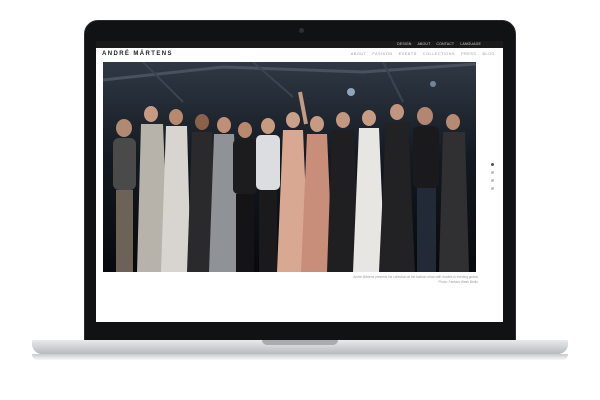 The height and width of the screenshot is (400, 600). Describe the element at coordinates (445, 44) in the screenshot. I see `utility-link-contact: CONTACT` at that location.